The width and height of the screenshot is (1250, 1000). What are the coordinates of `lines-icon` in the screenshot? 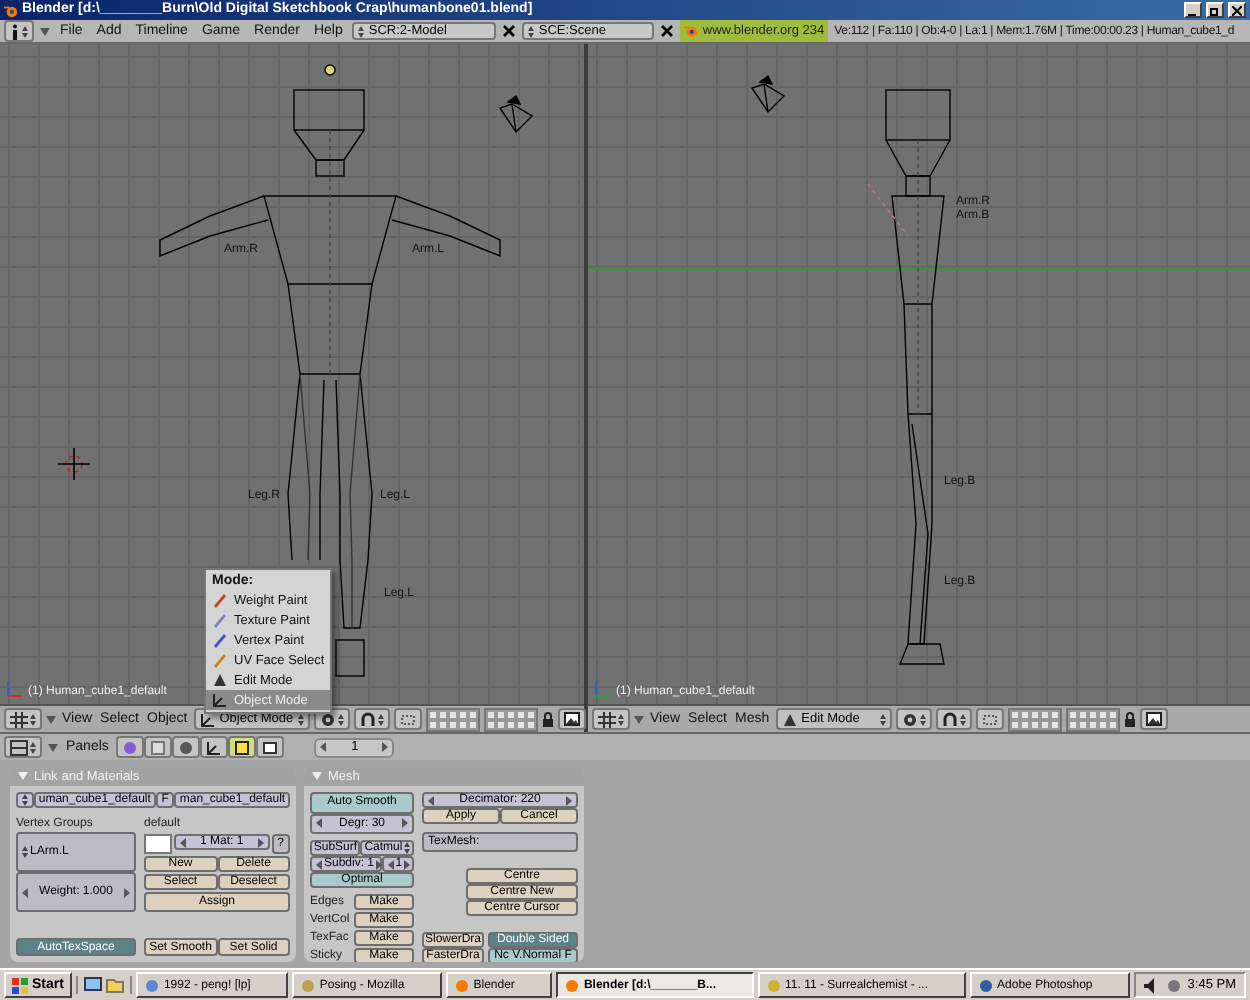 It's located at (19, 747).